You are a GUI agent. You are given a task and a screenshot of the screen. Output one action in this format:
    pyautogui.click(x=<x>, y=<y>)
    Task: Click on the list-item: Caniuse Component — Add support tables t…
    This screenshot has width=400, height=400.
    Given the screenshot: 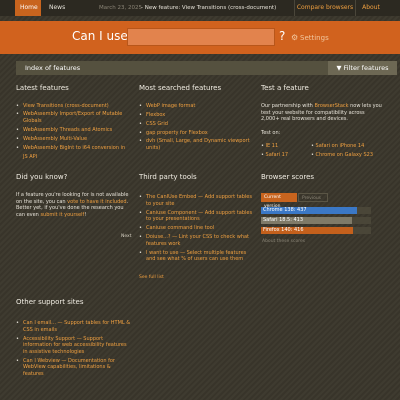 What is the action you would take?
    pyautogui.click(x=196, y=216)
    